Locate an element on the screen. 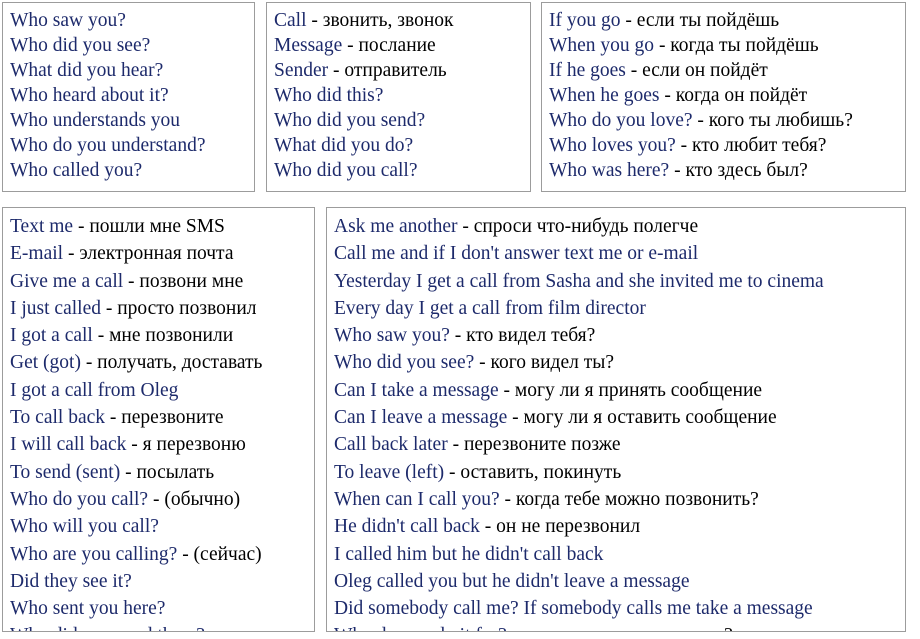 This screenshot has width=920, height=639. phrase-russian: - послание is located at coordinates (389, 45).